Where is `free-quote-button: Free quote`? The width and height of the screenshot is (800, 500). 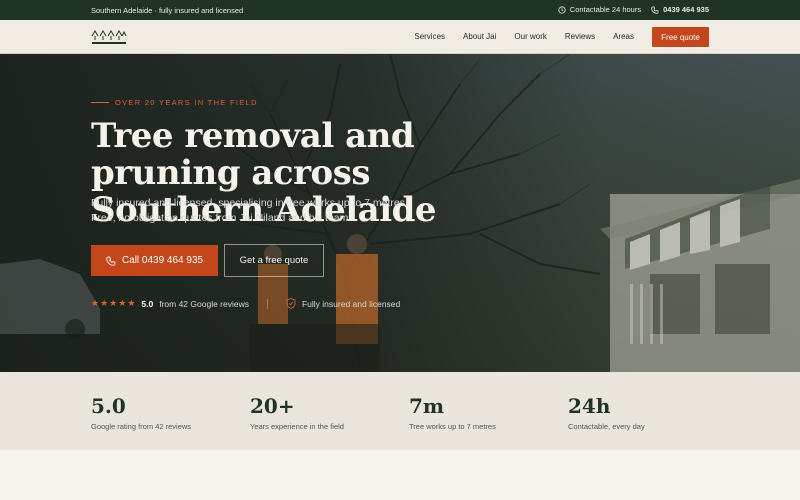 free-quote-button: Free quote is located at coordinates (680, 37).